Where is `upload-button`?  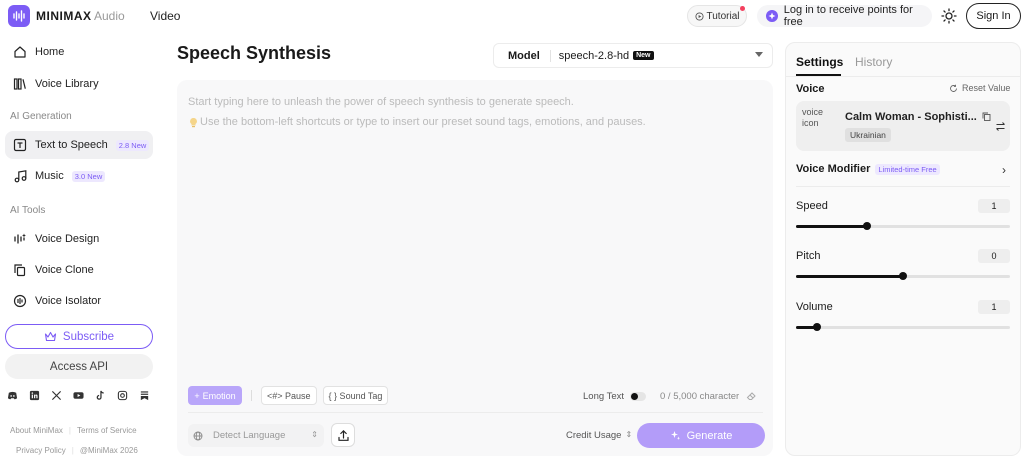
upload-button is located at coordinates (343, 435).